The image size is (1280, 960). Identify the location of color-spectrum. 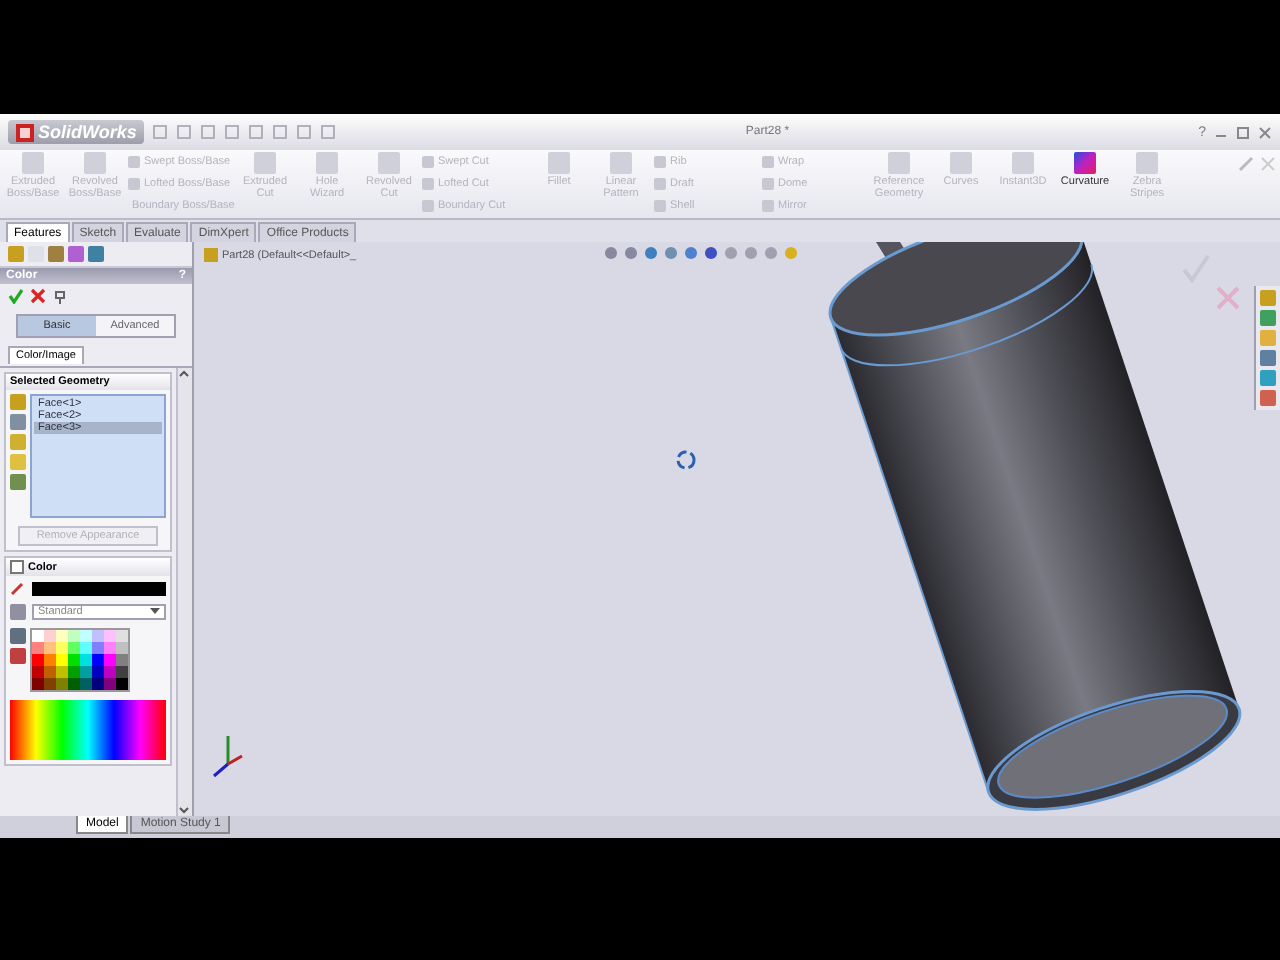
(88, 730).